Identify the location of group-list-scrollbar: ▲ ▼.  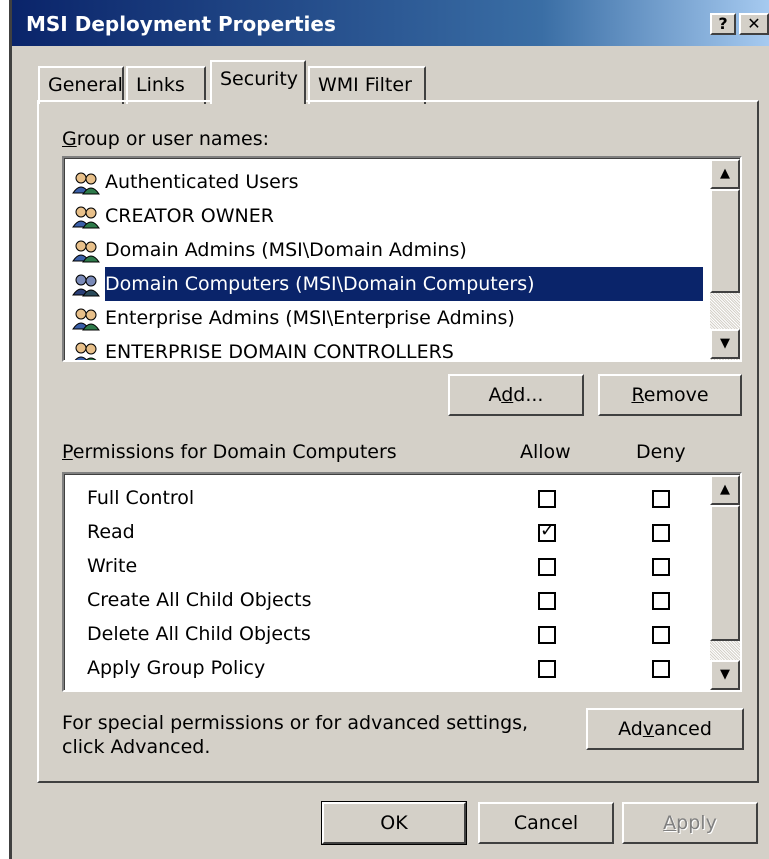
(725, 259).